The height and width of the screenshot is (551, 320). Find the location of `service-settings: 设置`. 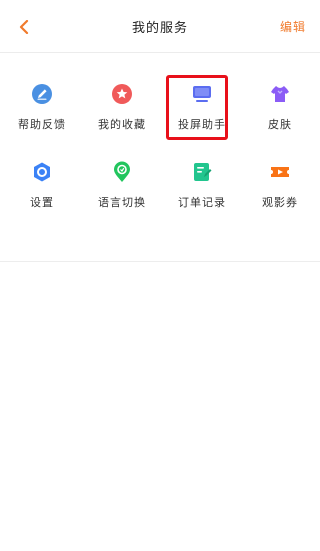

service-settings: 设置 is located at coordinates (42, 186).